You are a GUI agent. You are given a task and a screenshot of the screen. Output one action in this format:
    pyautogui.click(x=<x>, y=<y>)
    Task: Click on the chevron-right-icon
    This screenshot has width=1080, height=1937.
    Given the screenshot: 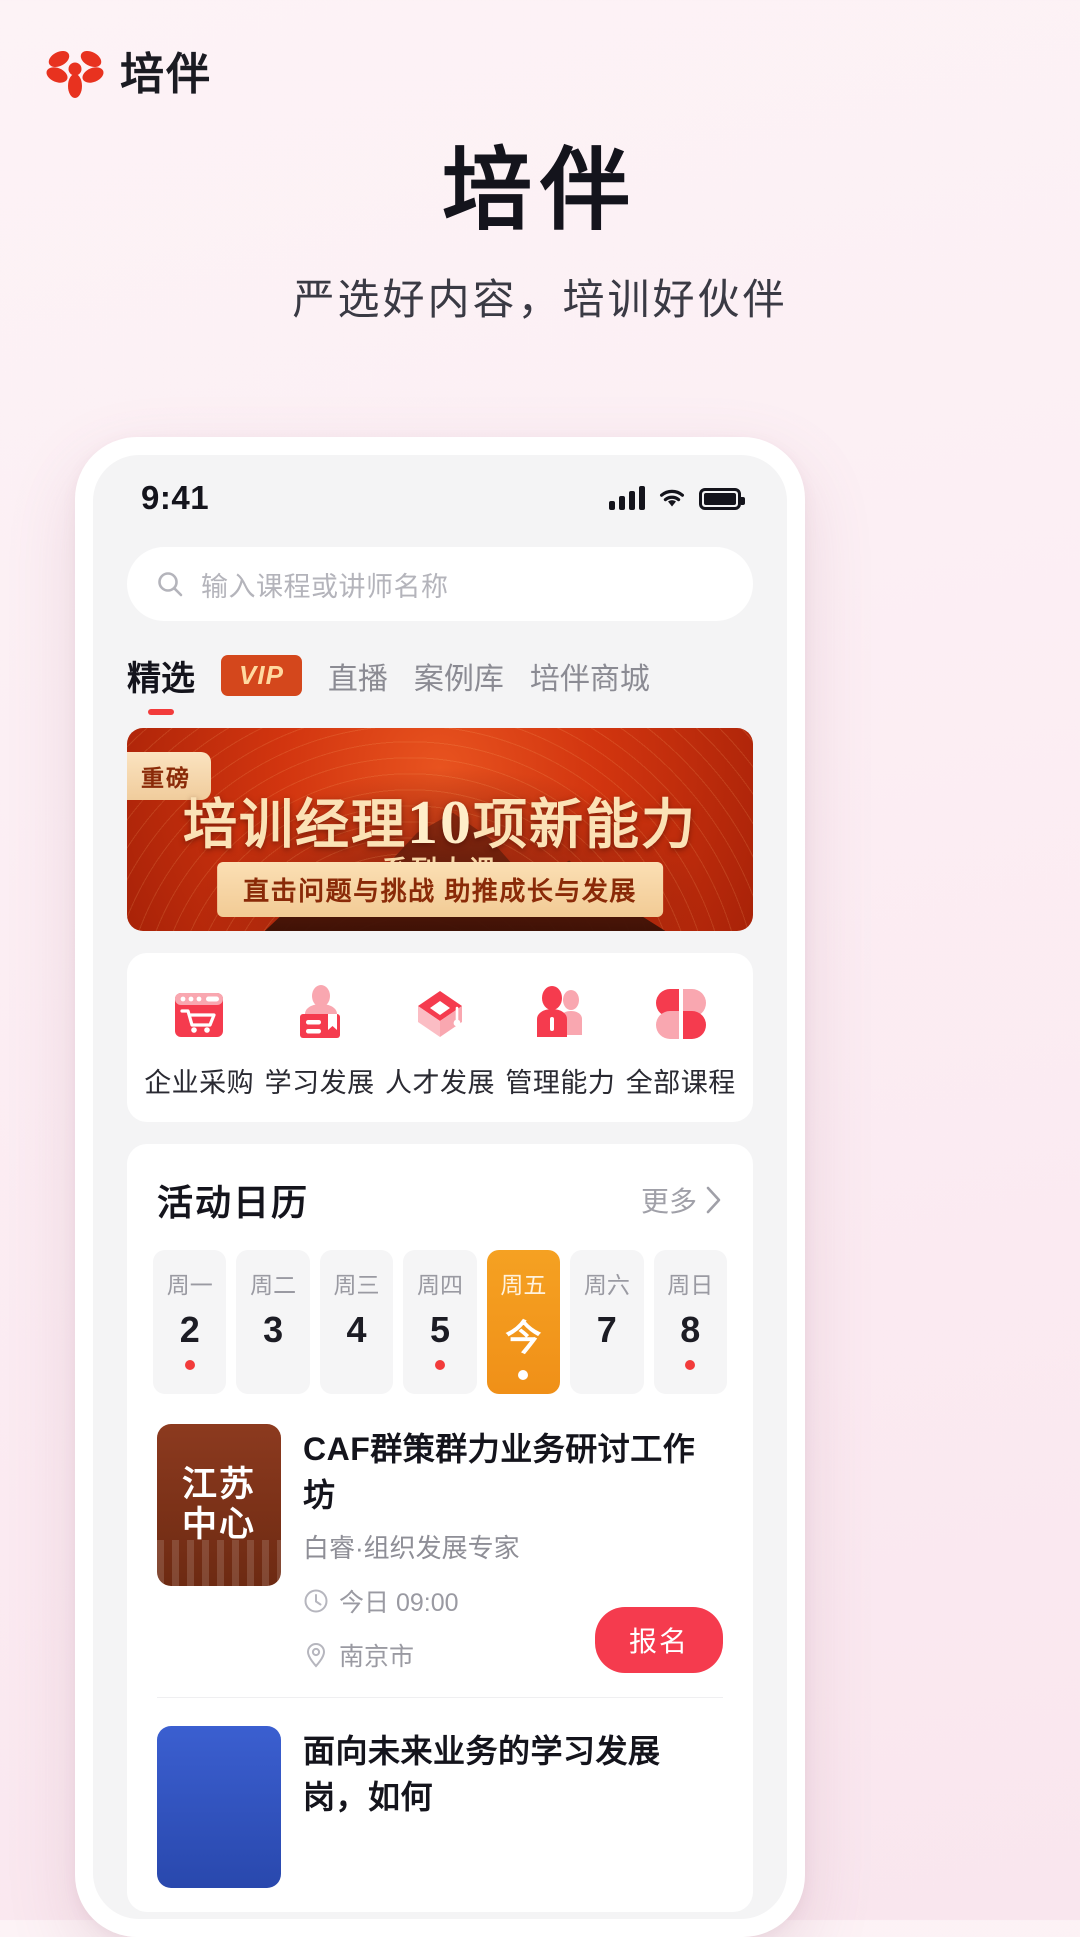 What is the action you would take?
    pyautogui.click(x=714, y=1200)
    